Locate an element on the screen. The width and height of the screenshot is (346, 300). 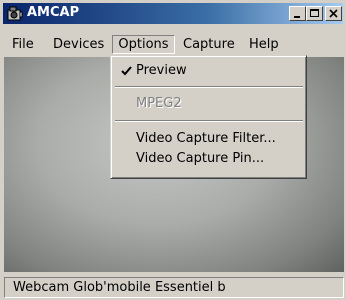
close-button is located at coordinates (333, 13).